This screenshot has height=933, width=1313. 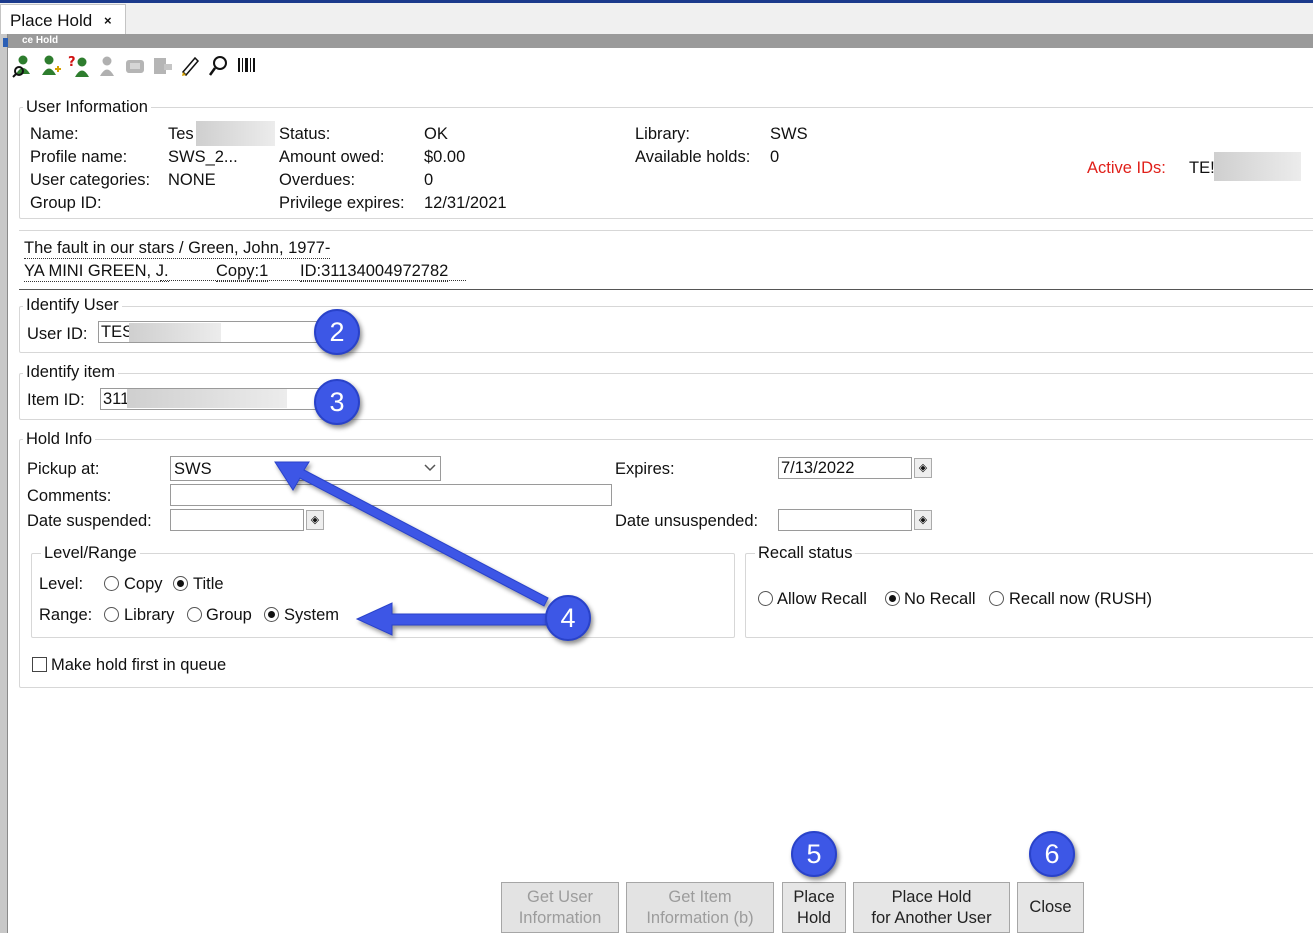 What do you see at coordinates (337, 332) in the screenshot?
I see `annotation-badge-2: 2` at bounding box center [337, 332].